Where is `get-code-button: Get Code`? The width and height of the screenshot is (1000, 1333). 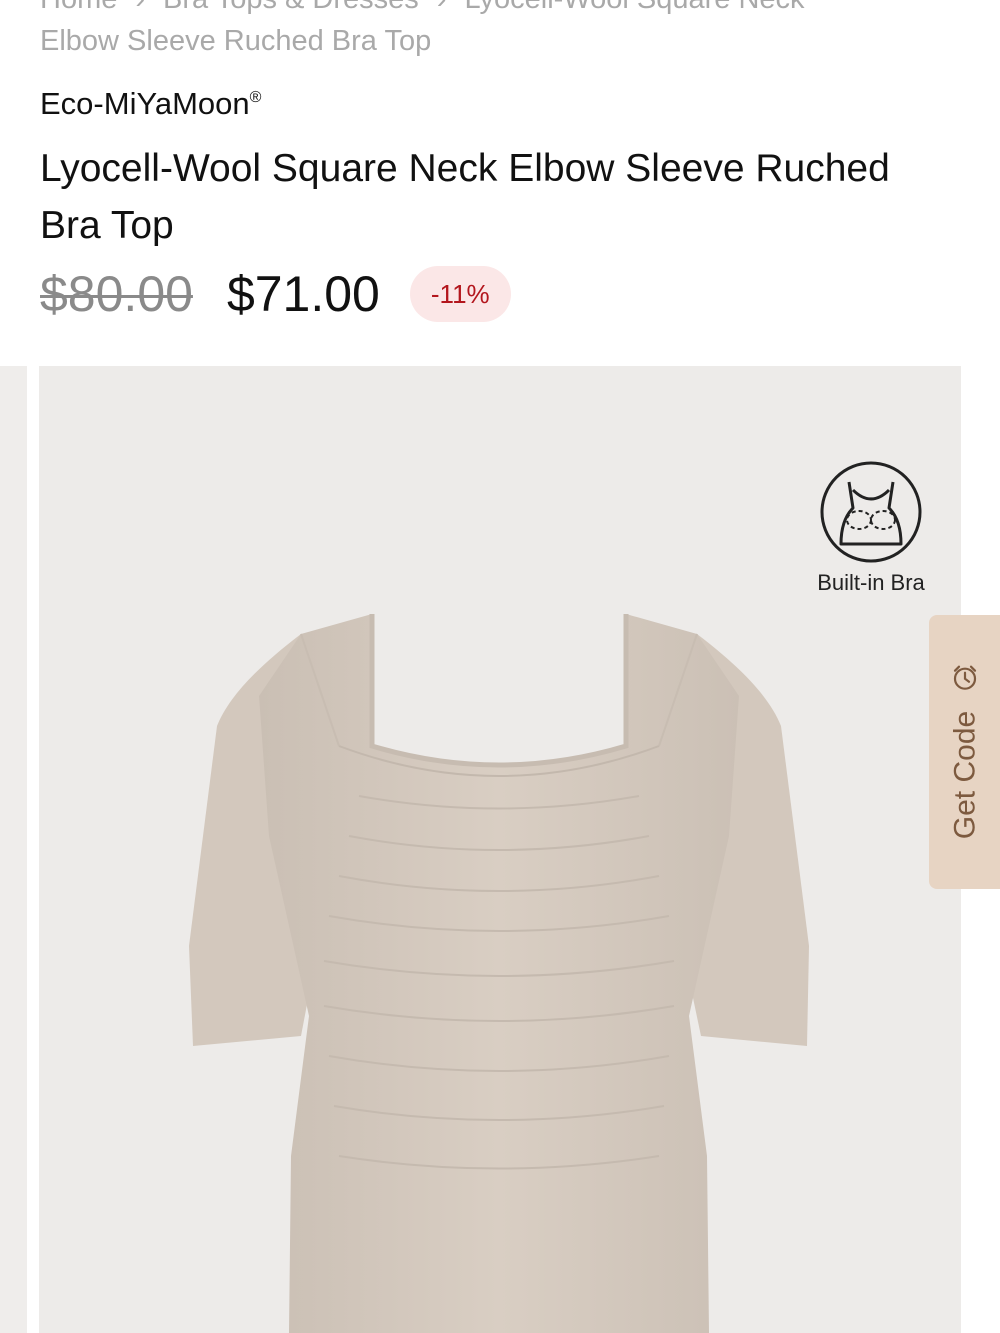
get-code-button: Get Code is located at coordinates (964, 752).